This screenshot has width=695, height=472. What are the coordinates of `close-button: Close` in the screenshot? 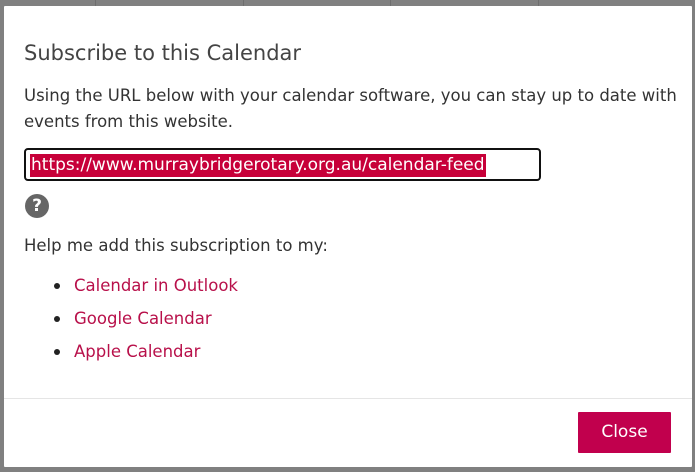 It's located at (624, 432).